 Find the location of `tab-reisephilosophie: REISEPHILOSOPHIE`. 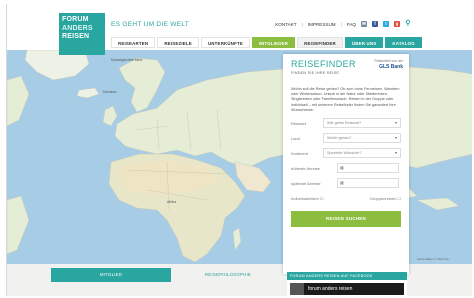

tab-reisephilosophie: REISEPHILOSOPHIE is located at coordinates (228, 275).